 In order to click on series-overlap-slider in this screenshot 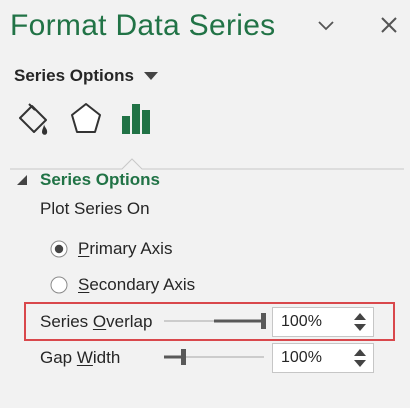, I will do `click(216, 321)`.